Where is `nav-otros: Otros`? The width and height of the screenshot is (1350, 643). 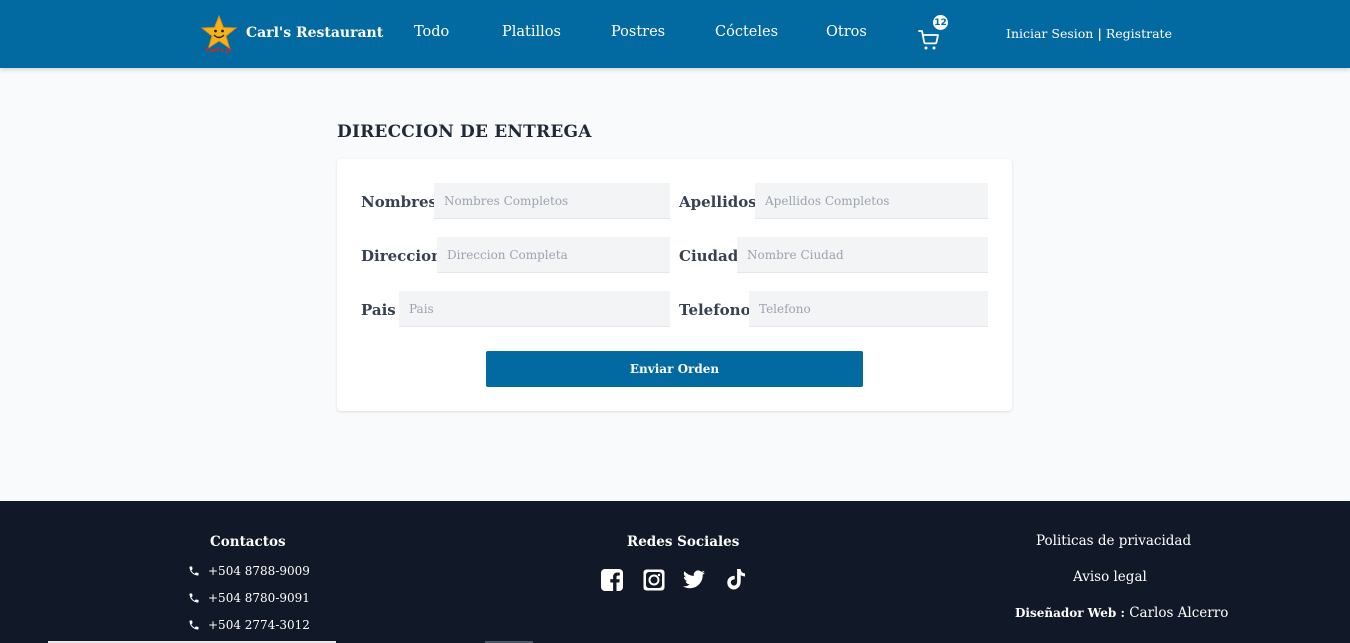
nav-otros: Otros is located at coordinates (846, 32).